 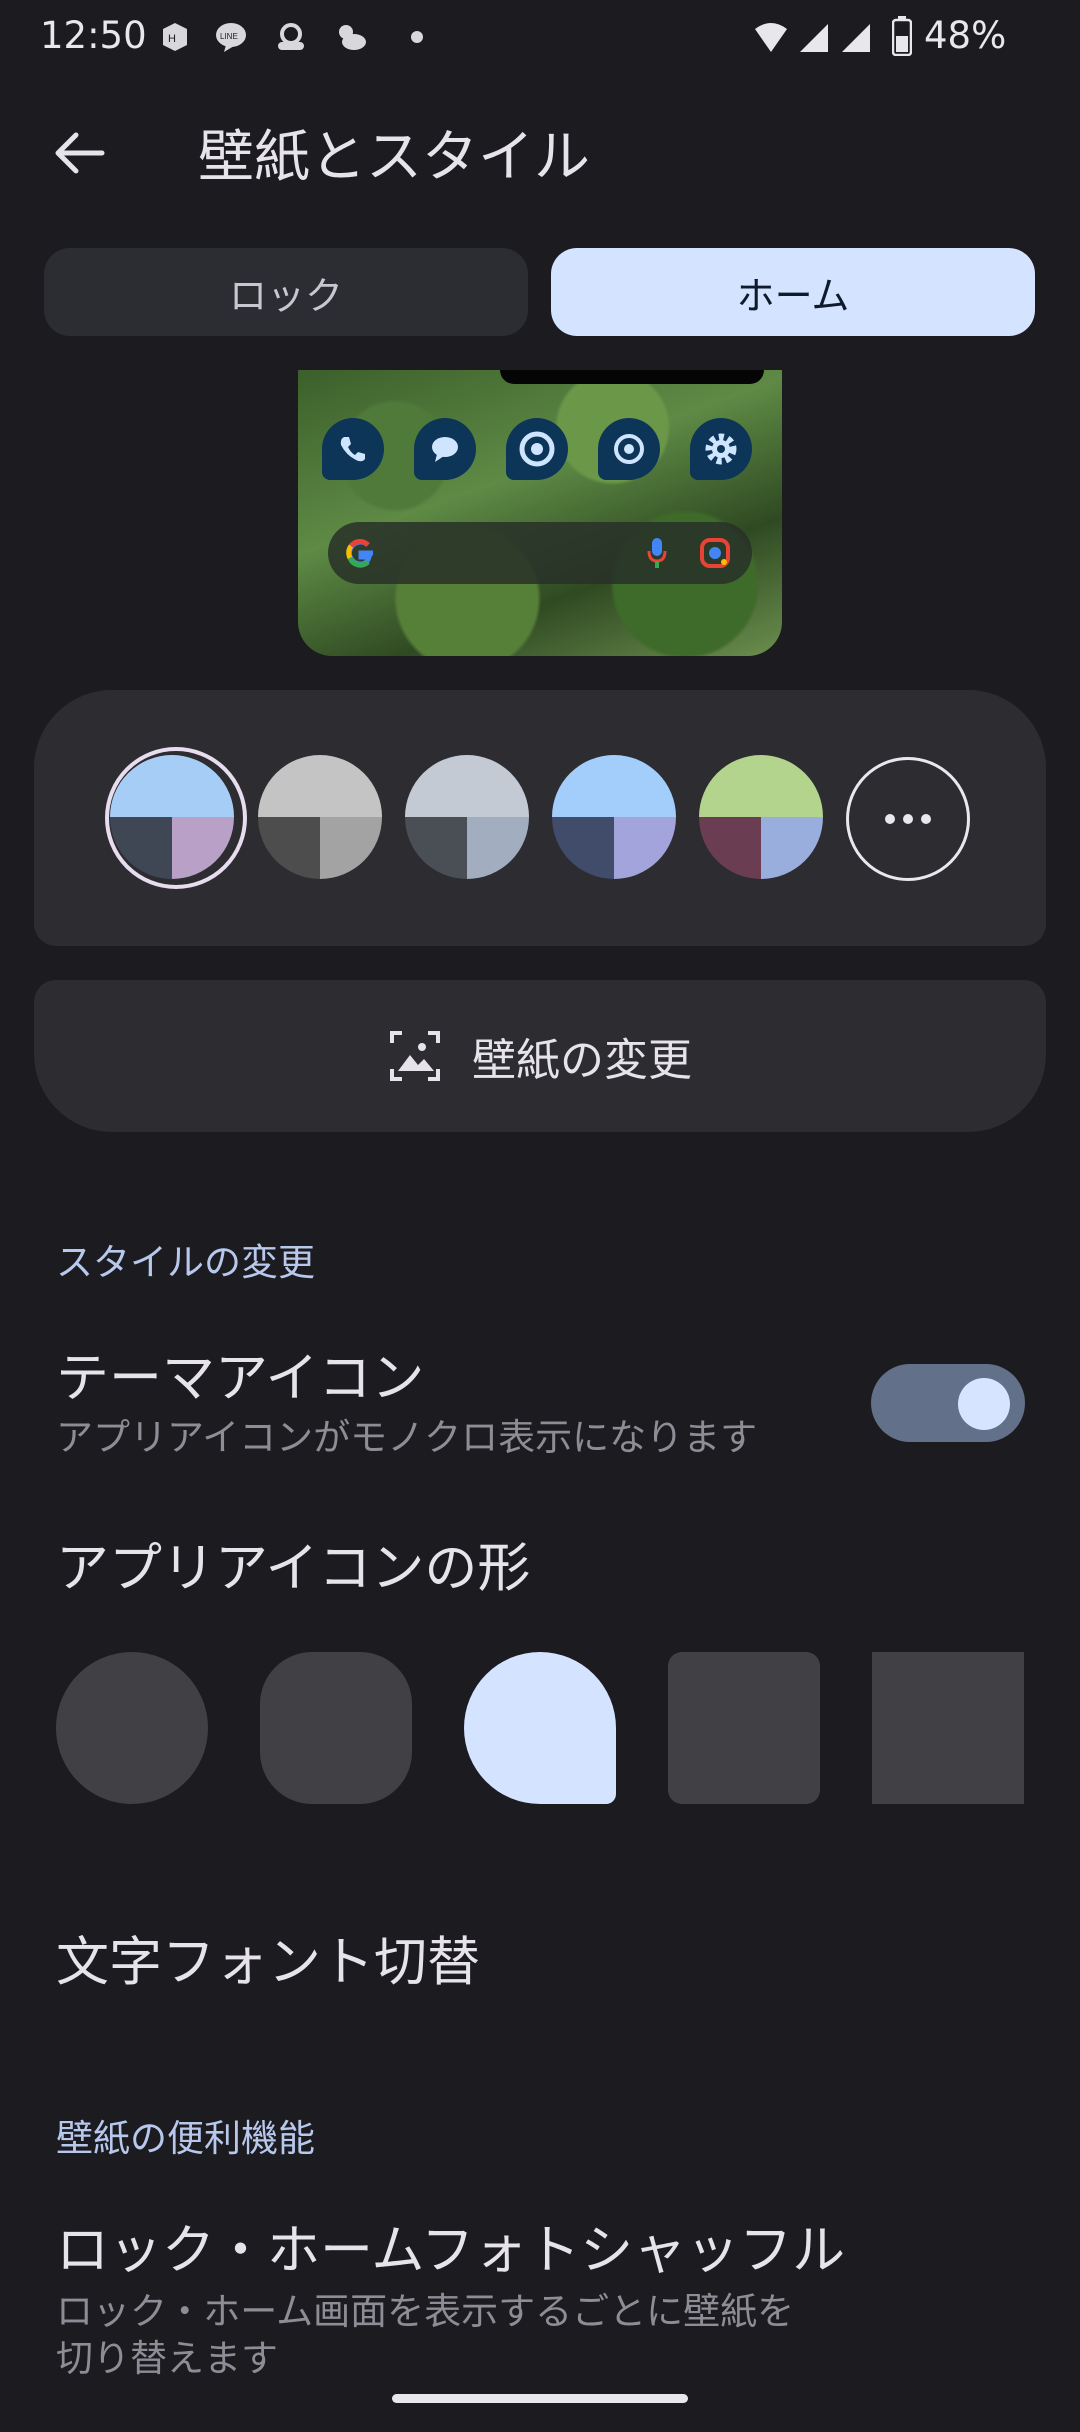 What do you see at coordinates (744, 1728) in the screenshot?
I see `icon-shape-rounded-square` at bounding box center [744, 1728].